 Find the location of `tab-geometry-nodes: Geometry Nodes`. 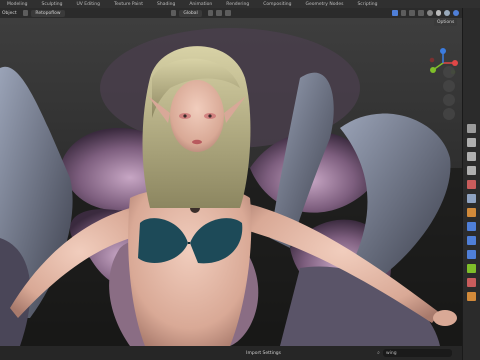

tab-geometry-nodes: Geometry Nodes is located at coordinates (324, 4).